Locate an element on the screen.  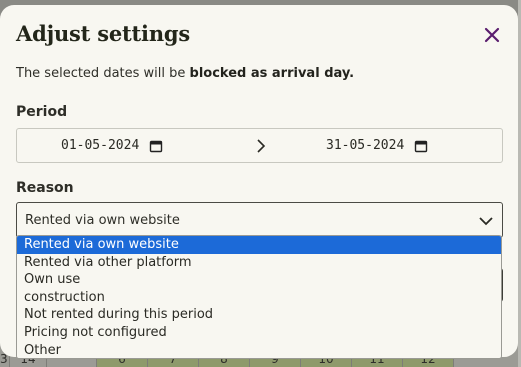
reason-select-value: Rented via own website is located at coordinates (102, 220).